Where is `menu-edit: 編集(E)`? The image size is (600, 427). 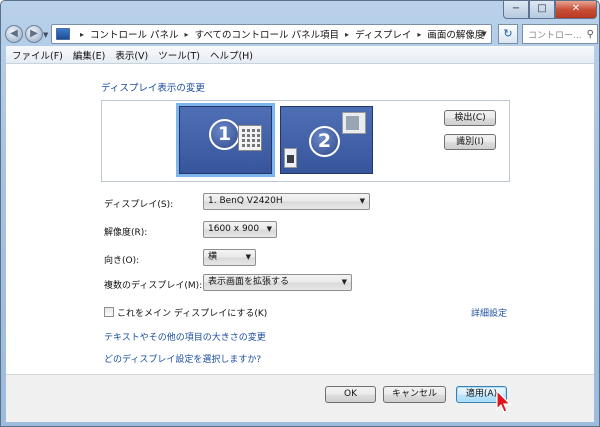 menu-edit: 編集(E) is located at coordinates (89, 55).